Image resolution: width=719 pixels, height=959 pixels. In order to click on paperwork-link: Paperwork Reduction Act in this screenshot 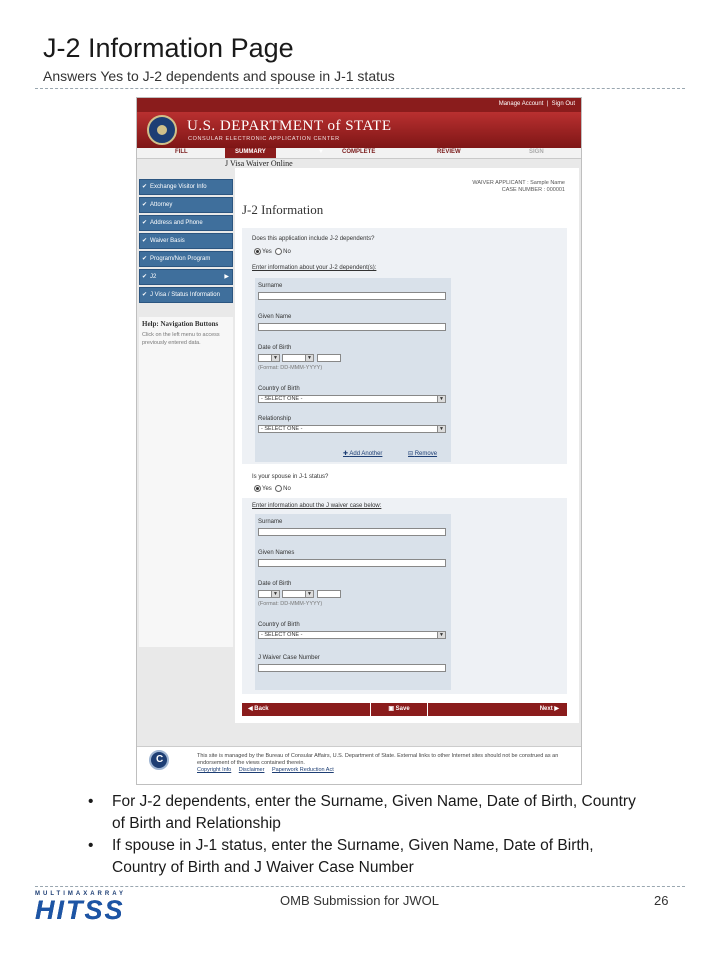, I will do `click(303, 770)`.